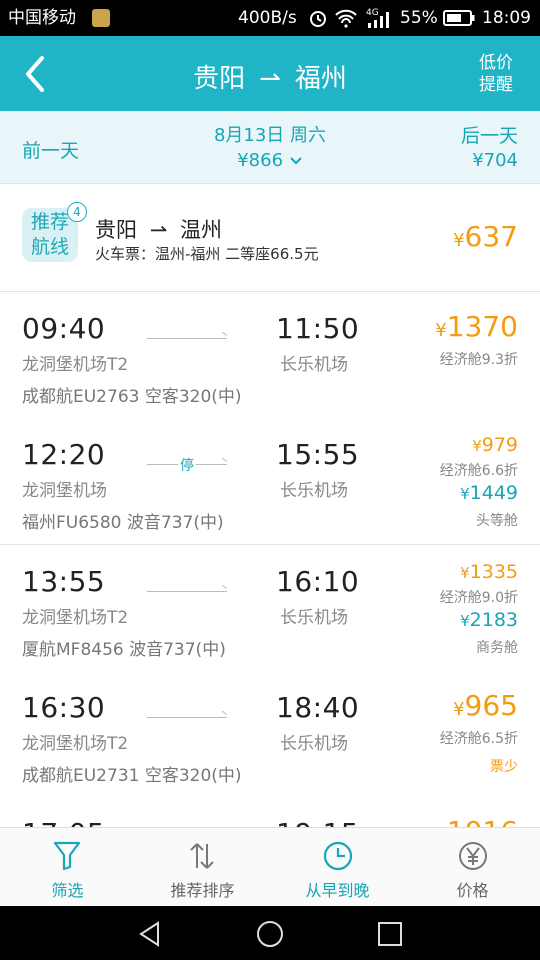 This screenshot has height=960, width=540. What do you see at coordinates (318, 581) in the screenshot?
I see `arrival-time: 16:10` at bounding box center [318, 581].